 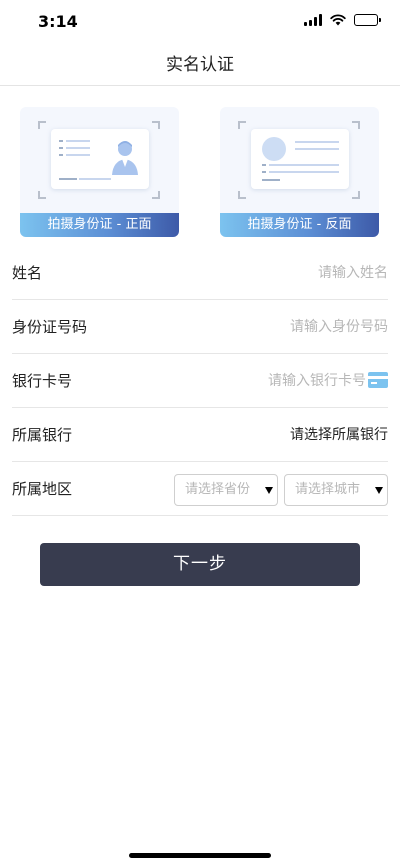 What do you see at coordinates (378, 380) in the screenshot?
I see `bank-card-icon` at bounding box center [378, 380].